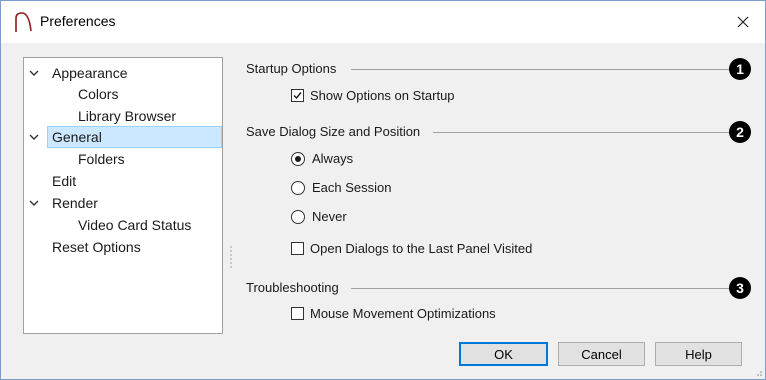 This screenshot has width=766, height=380. I want to click on tree-item-library-browser: Library Browser, so click(127, 116).